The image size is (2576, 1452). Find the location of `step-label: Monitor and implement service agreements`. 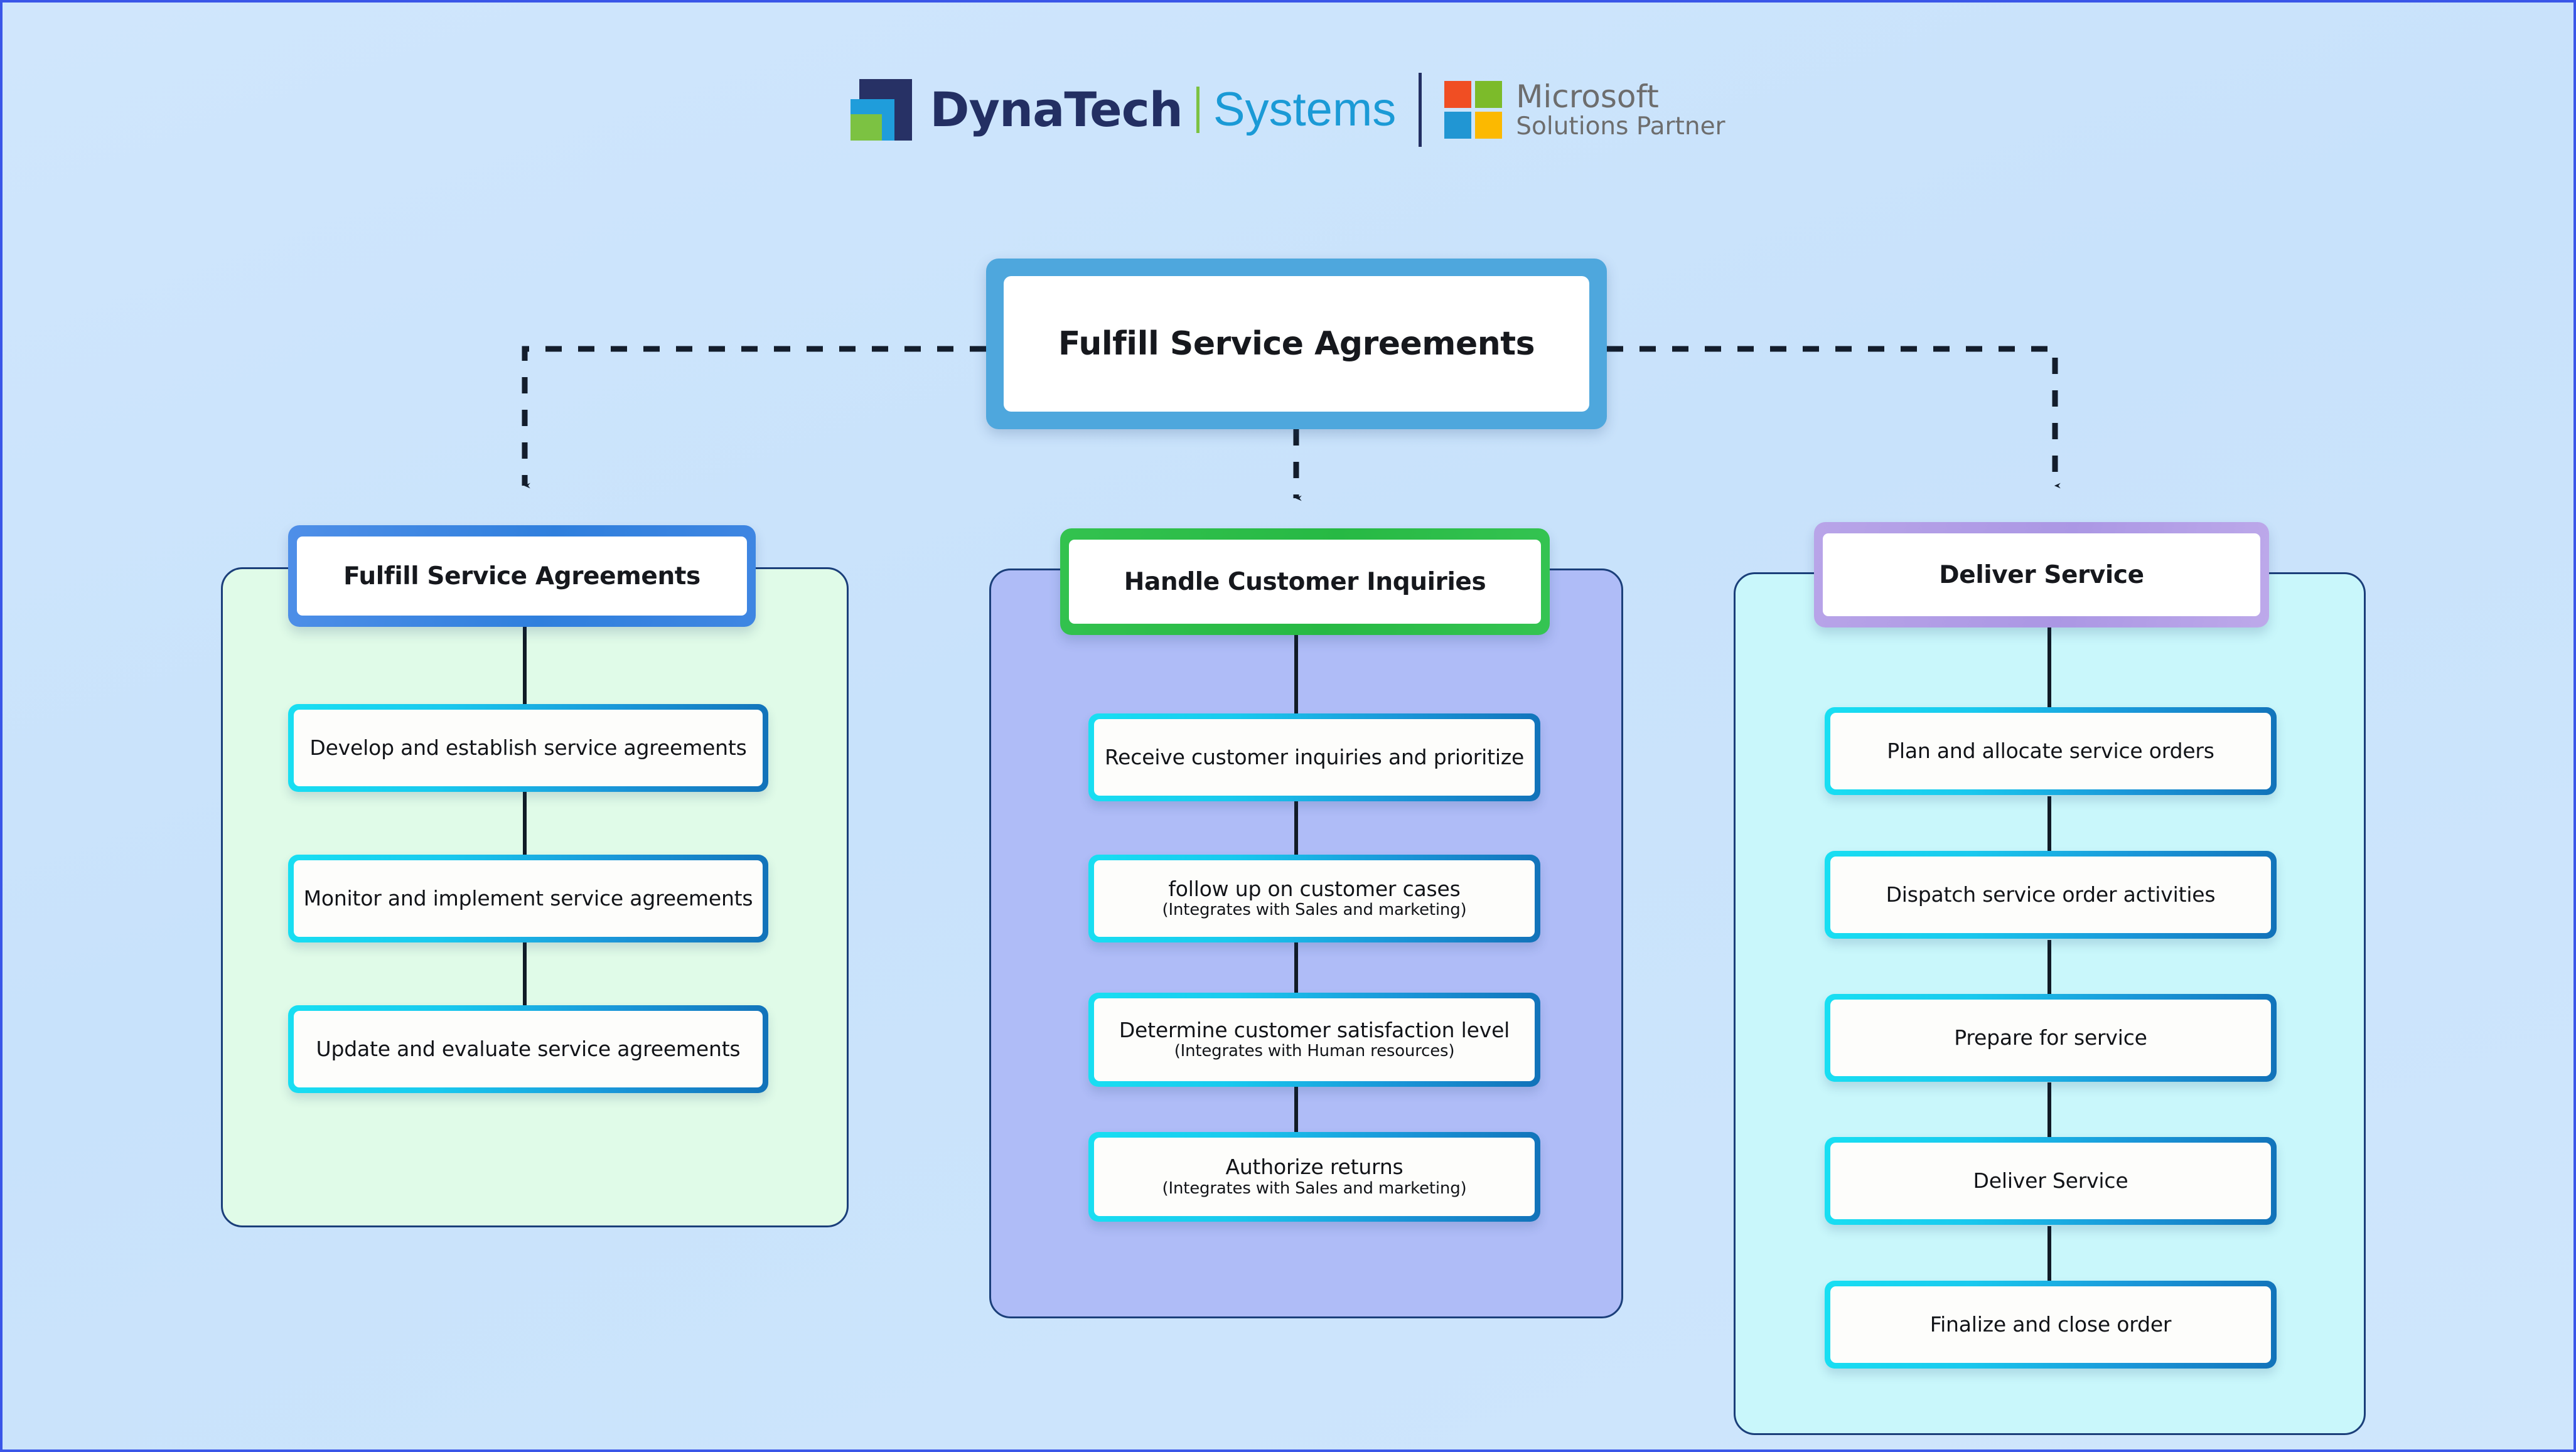

step-label: Monitor and implement service agreements is located at coordinates (528, 897).